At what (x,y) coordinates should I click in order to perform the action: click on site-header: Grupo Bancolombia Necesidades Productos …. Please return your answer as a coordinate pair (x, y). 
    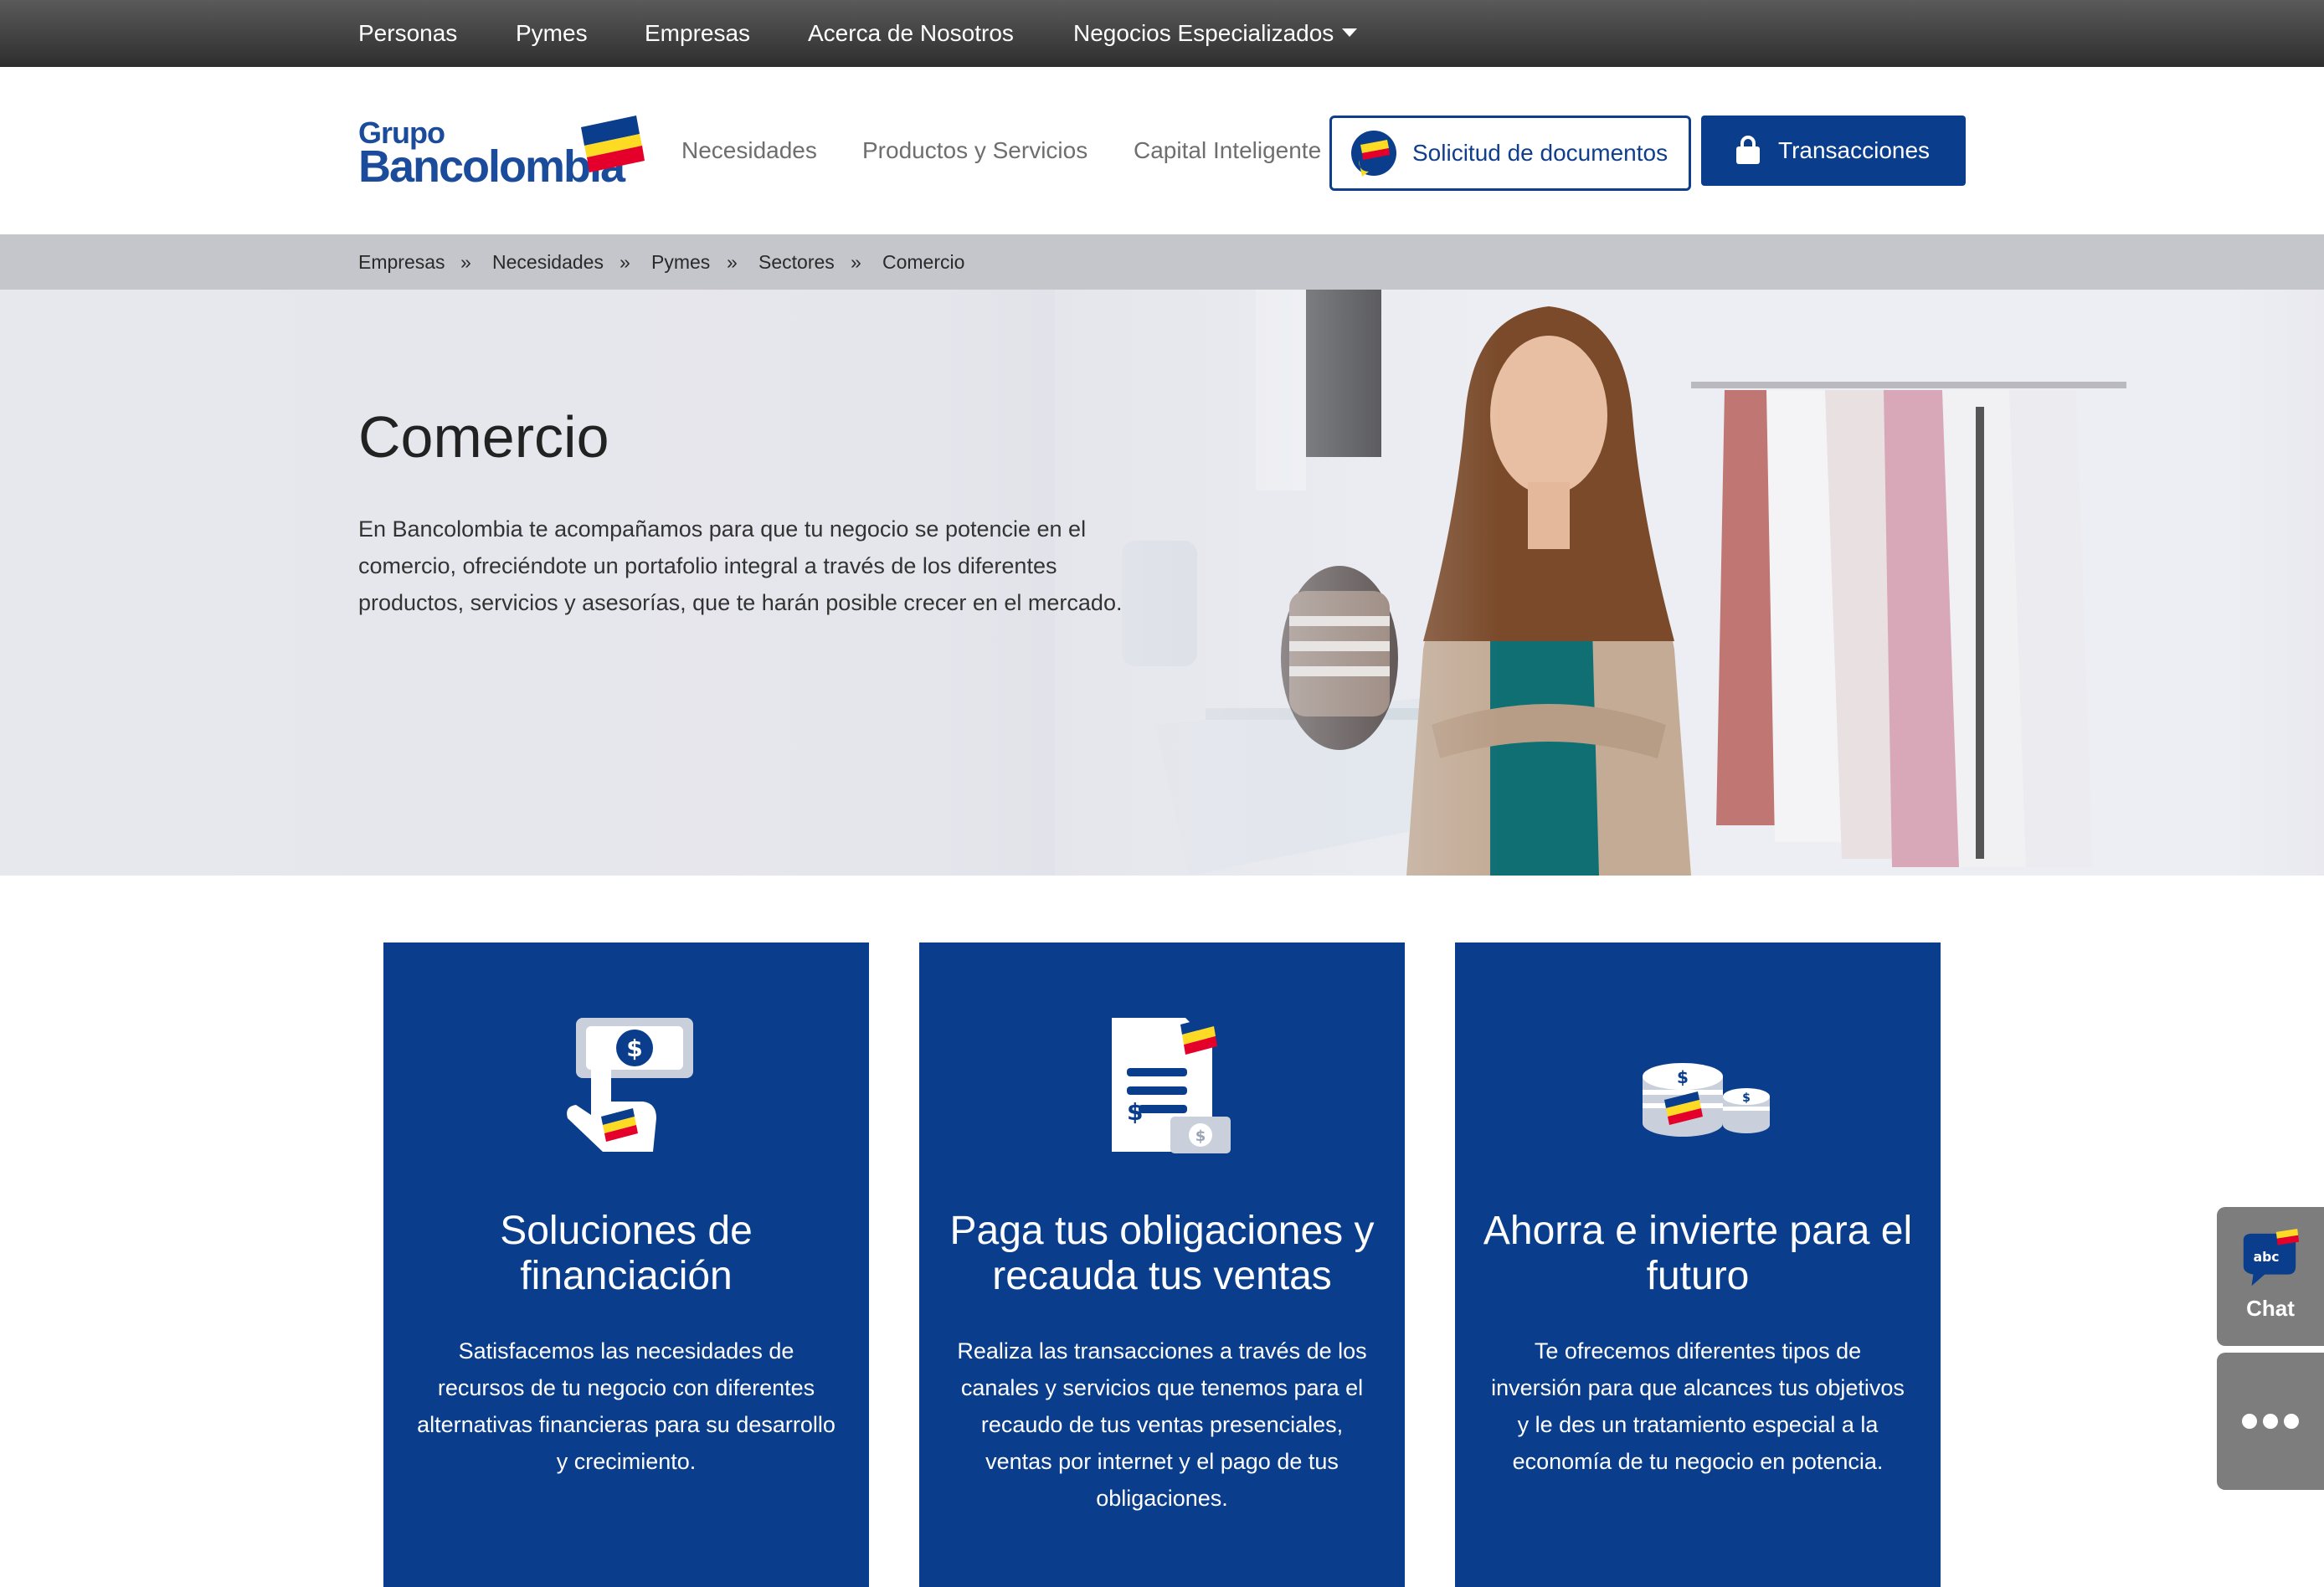
    Looking at the image, I should click on (1162, 151).